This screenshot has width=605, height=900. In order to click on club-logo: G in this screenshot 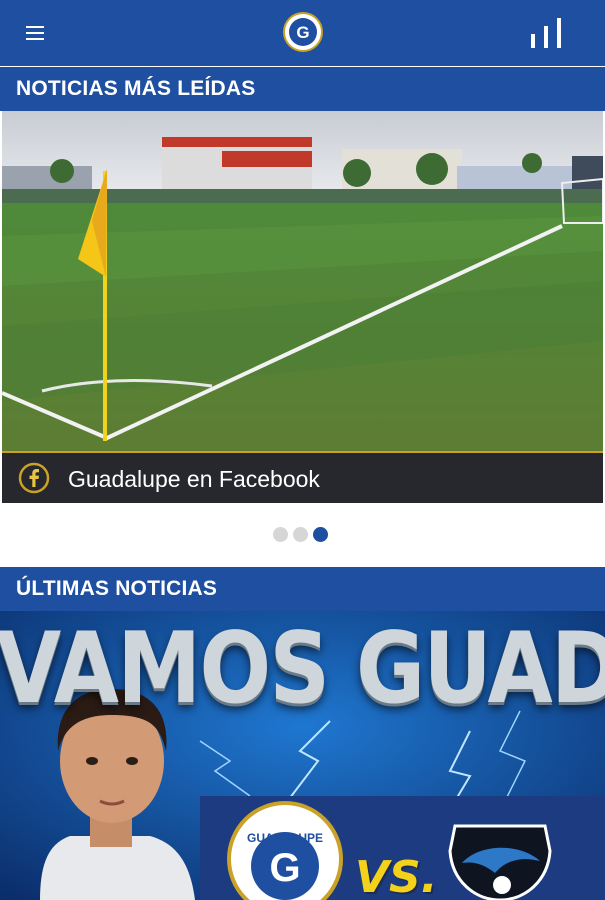, I will do `click(303, 32)`.